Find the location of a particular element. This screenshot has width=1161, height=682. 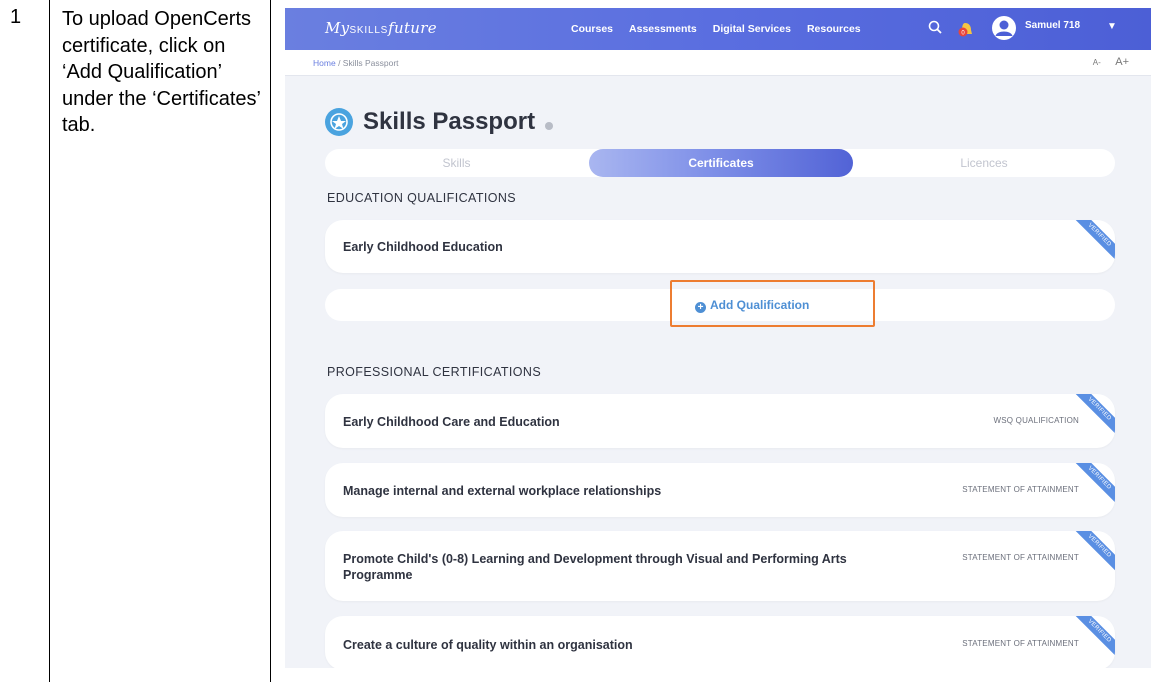

logo-caps: SKILLS is located at coordinates (369, 30).